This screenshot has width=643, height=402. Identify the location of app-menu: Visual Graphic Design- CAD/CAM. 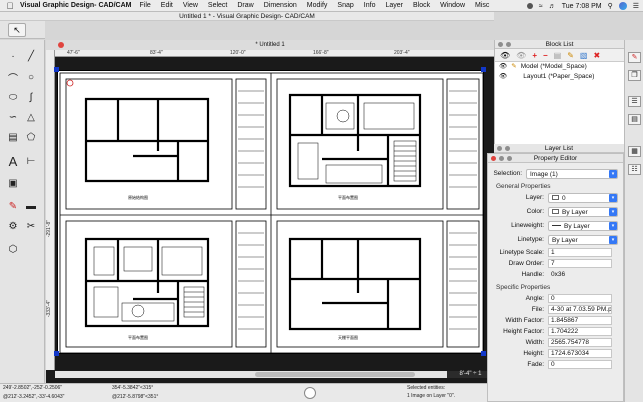
(76, 5).